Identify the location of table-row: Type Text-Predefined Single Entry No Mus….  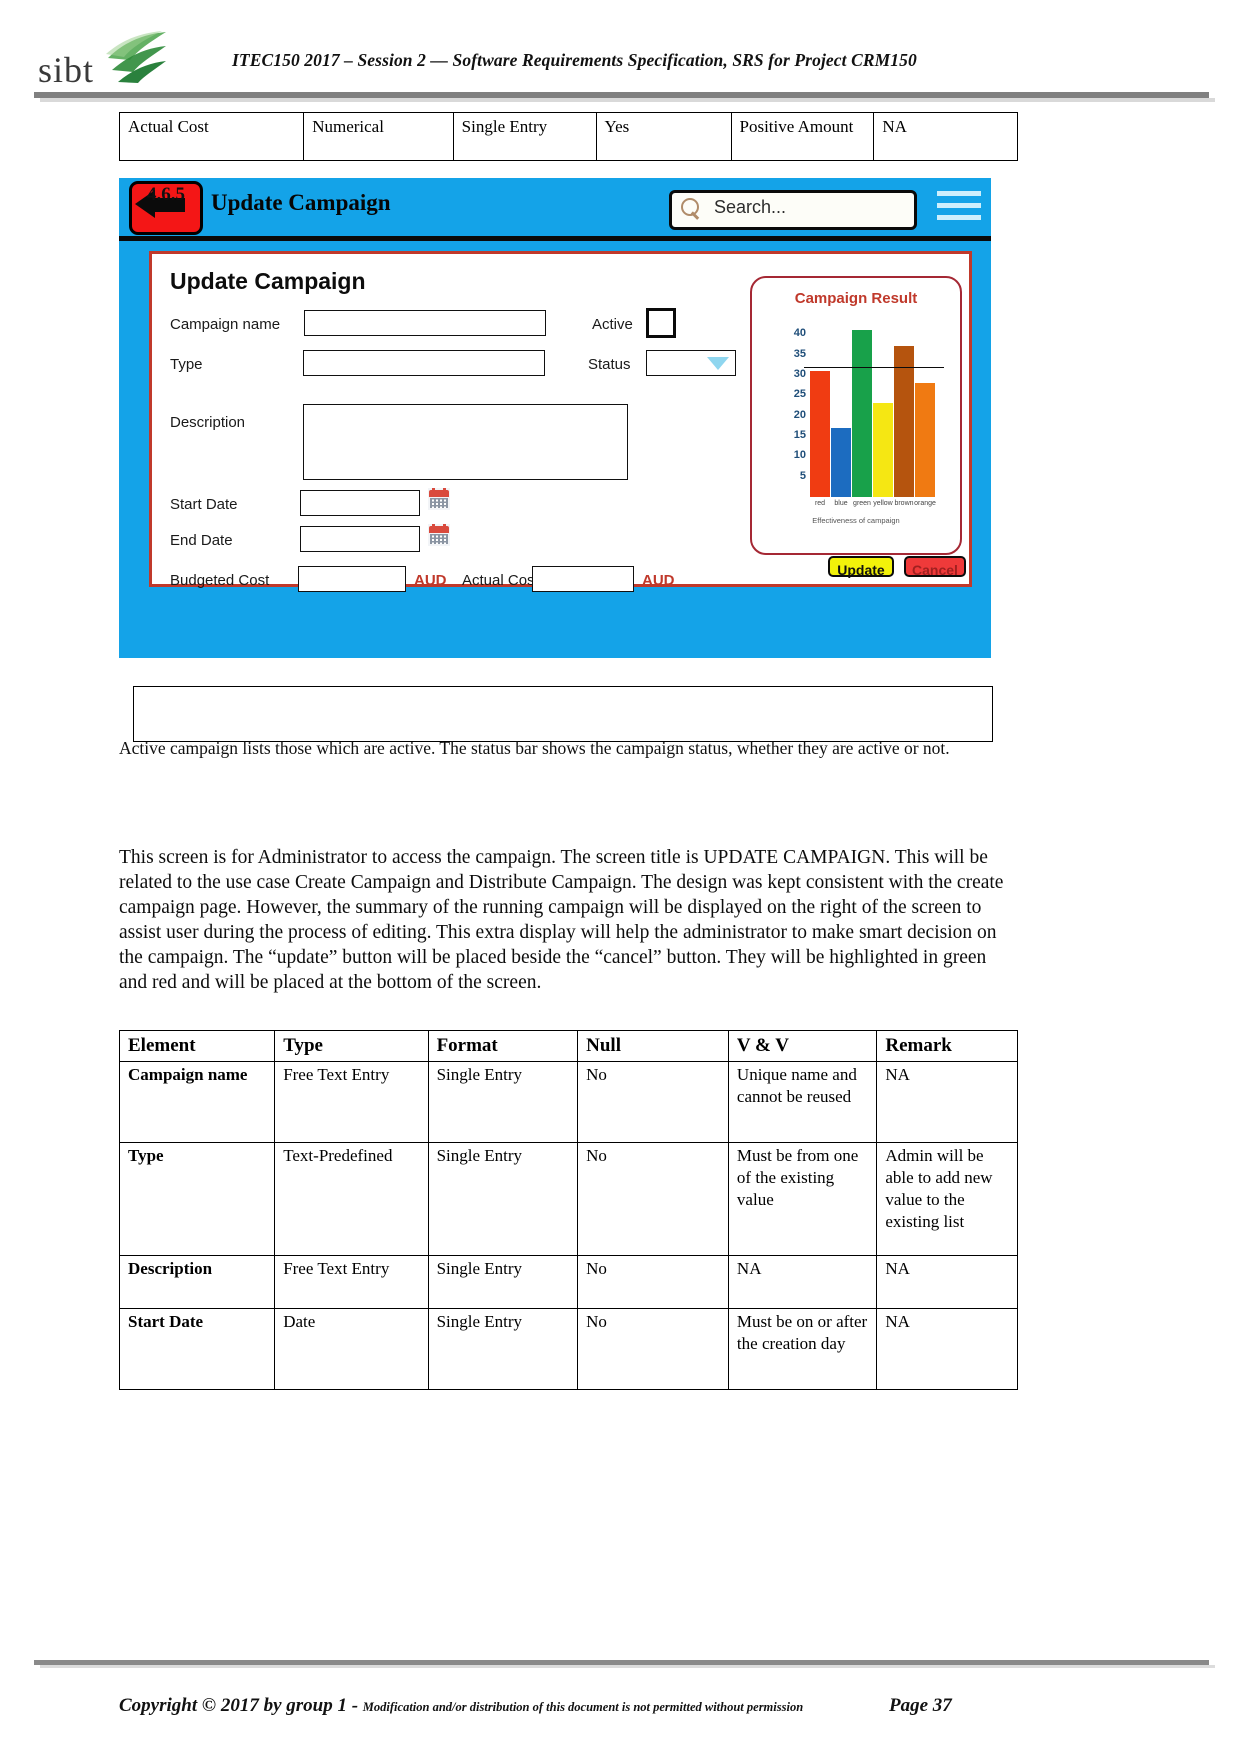
(568, 1198).